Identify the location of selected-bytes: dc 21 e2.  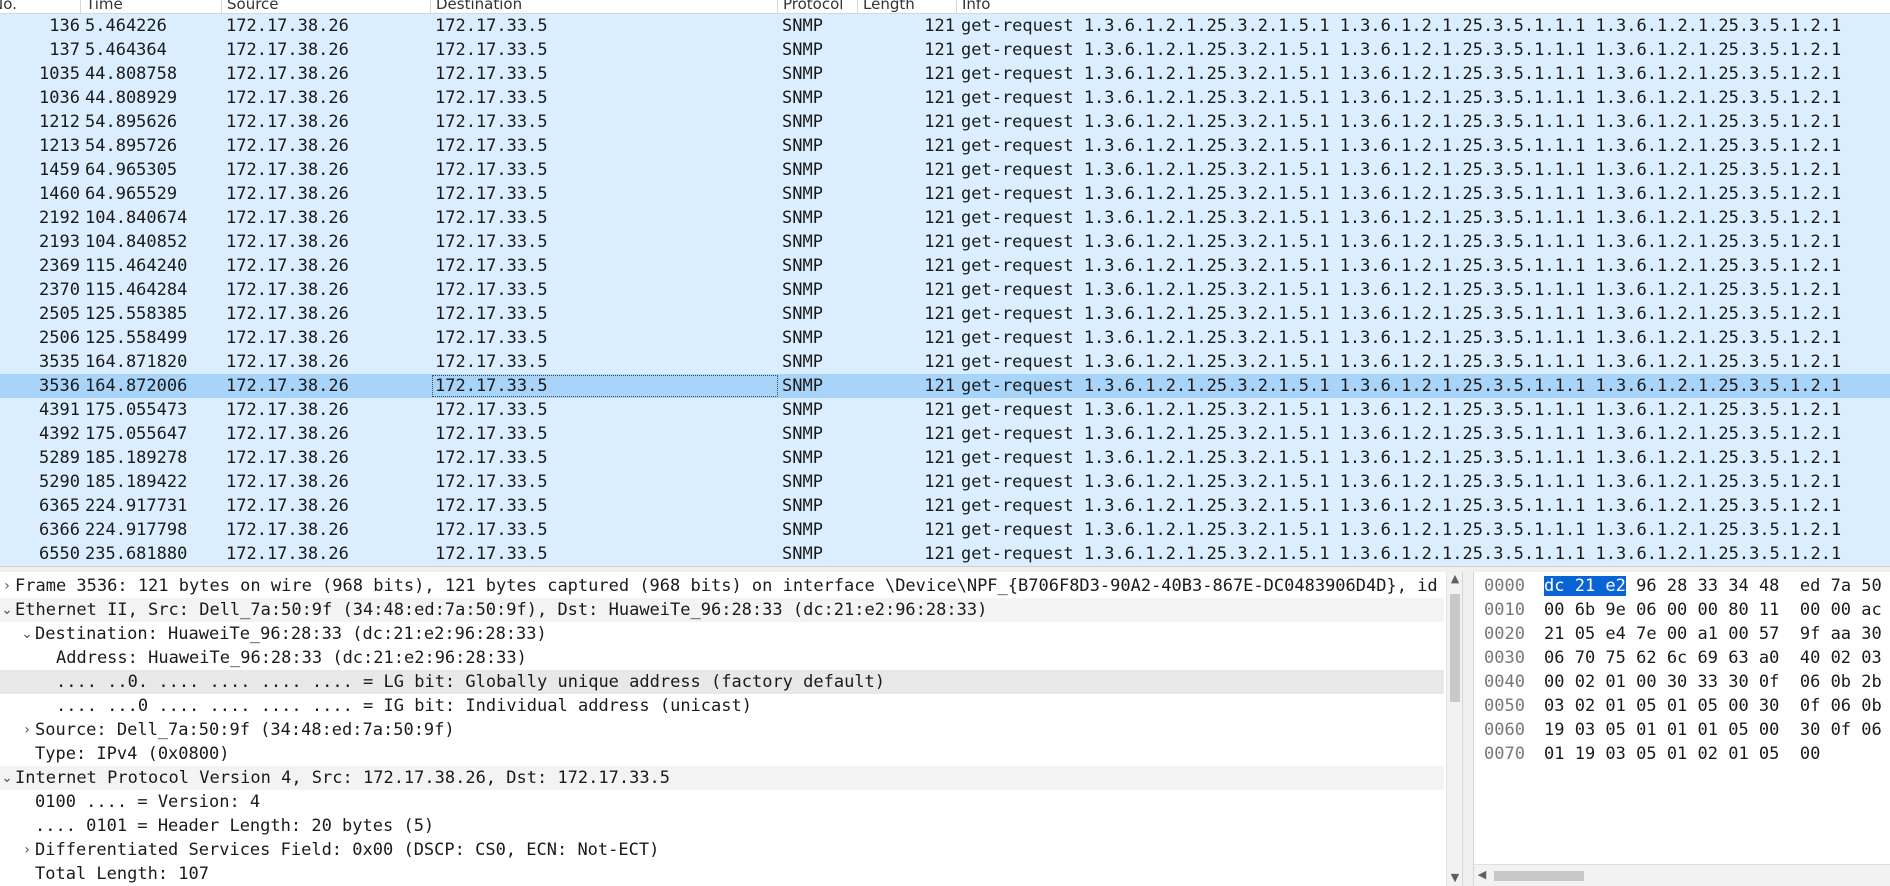
(1585, 586).